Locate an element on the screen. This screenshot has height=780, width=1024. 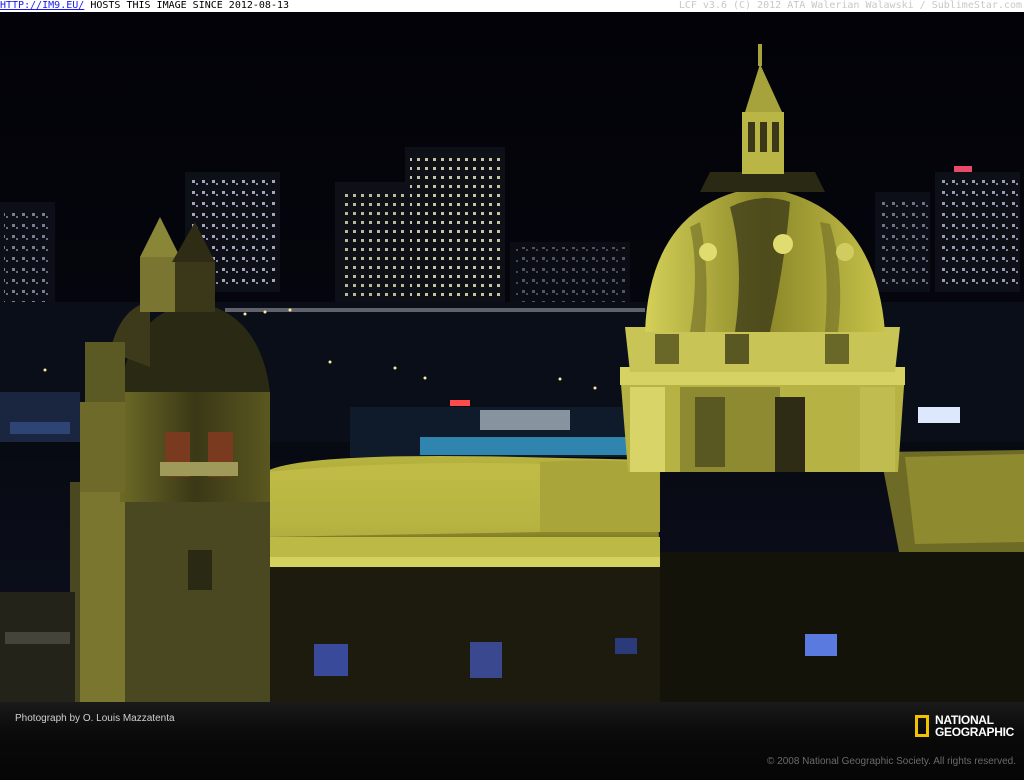
national-geographic-logo: NATIONAL GEOGRAPHIC is located at coordinates (964, 726).